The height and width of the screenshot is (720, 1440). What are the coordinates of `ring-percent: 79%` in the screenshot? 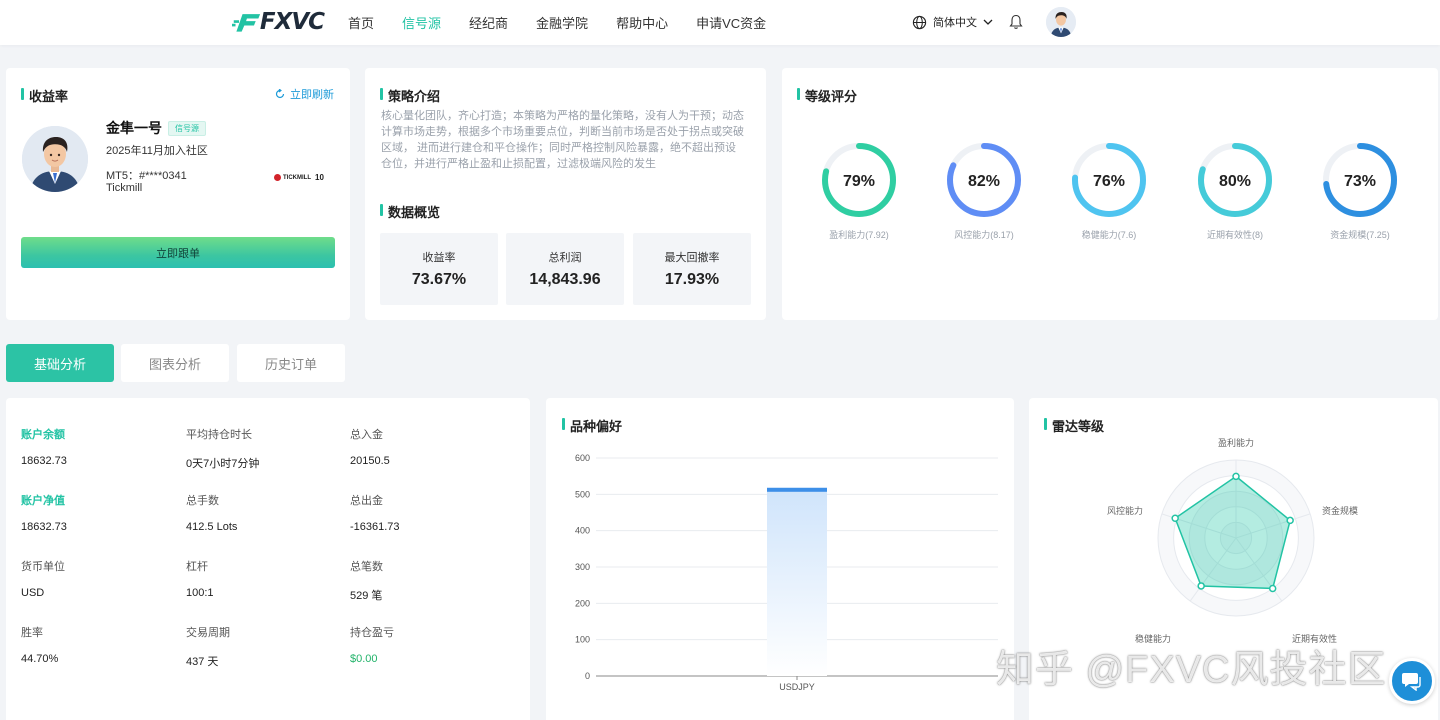 It's located at (859, 181).